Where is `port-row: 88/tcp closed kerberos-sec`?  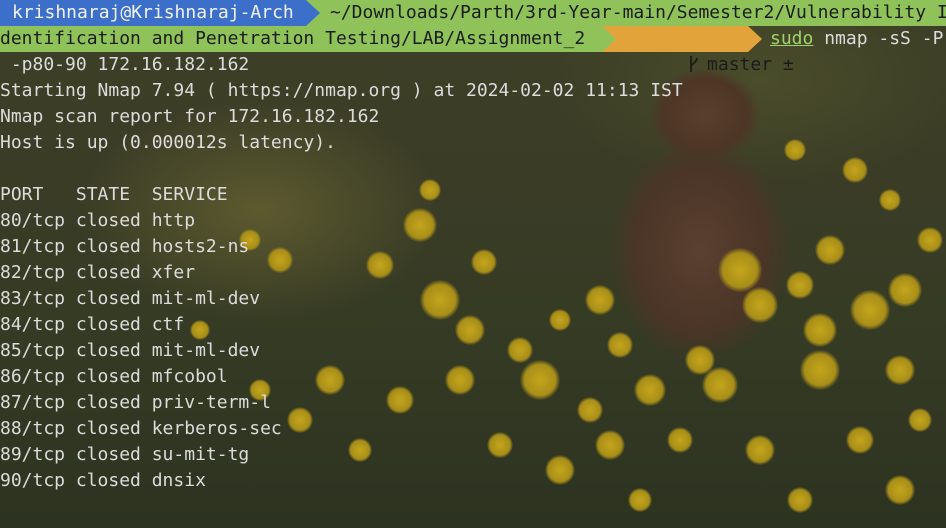 port-row: 88/tcp closed kerberos-sec is located at coordinates (141, 428).